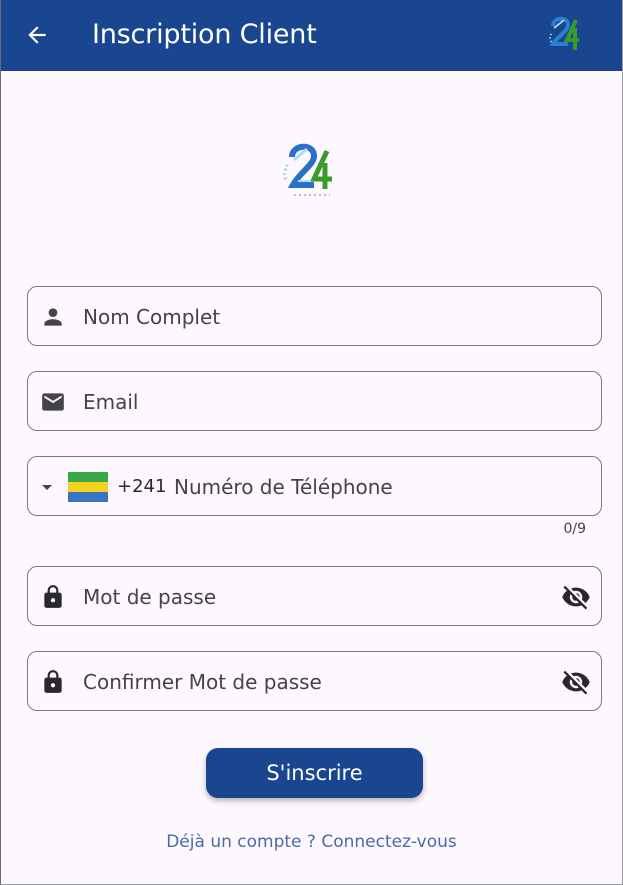  I want to click on confirm-password-field: Confirmer Mot de passe, so click(314, 681).